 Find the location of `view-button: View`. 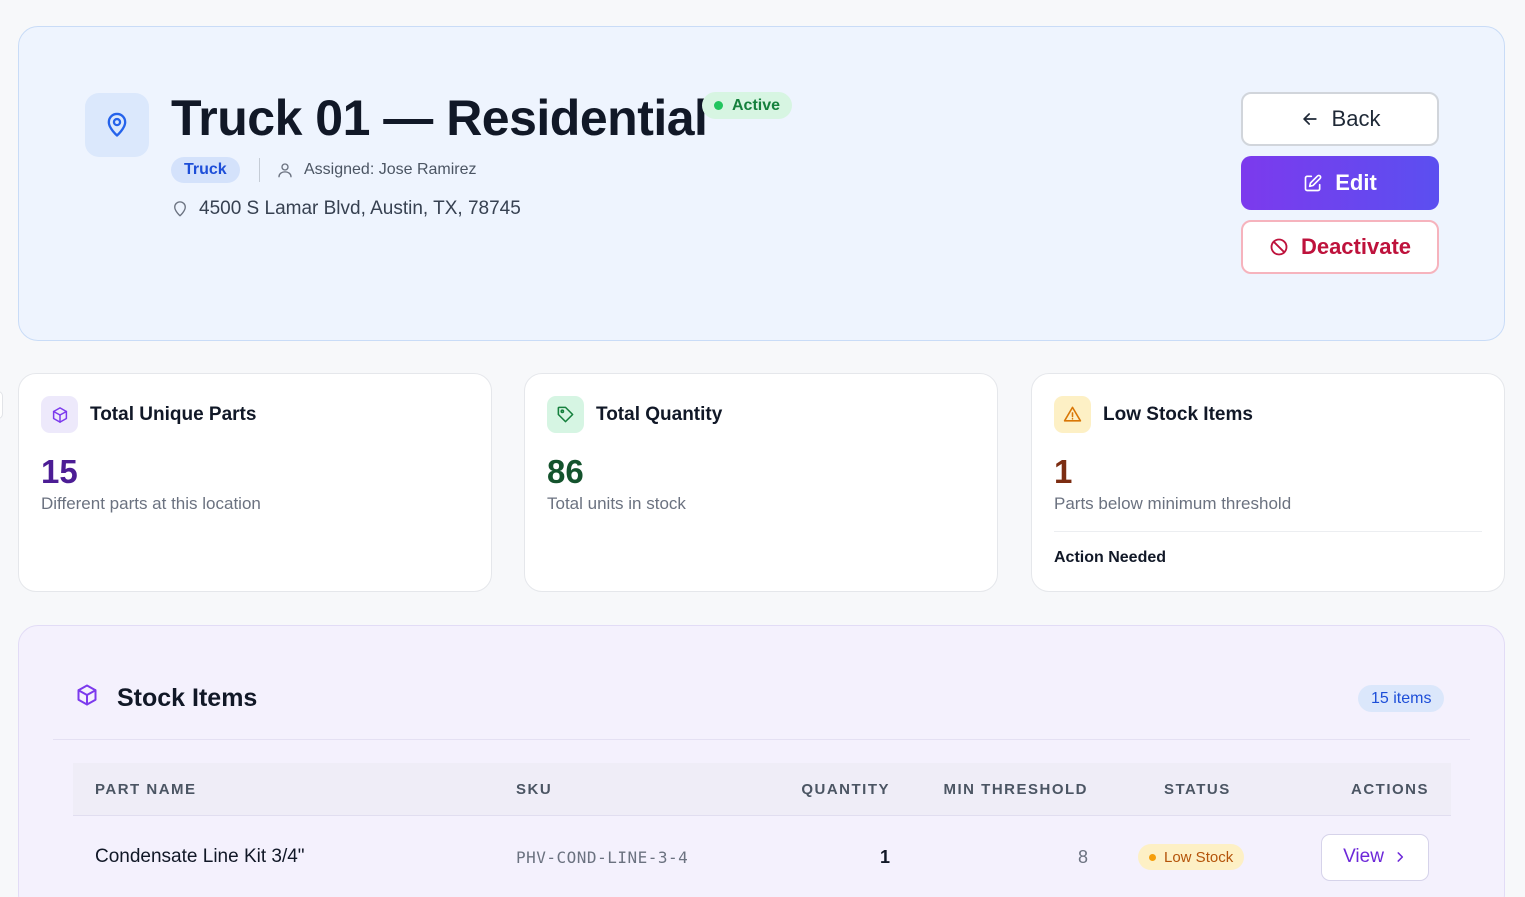

view-button: View is located at coordinates (1375, 857).